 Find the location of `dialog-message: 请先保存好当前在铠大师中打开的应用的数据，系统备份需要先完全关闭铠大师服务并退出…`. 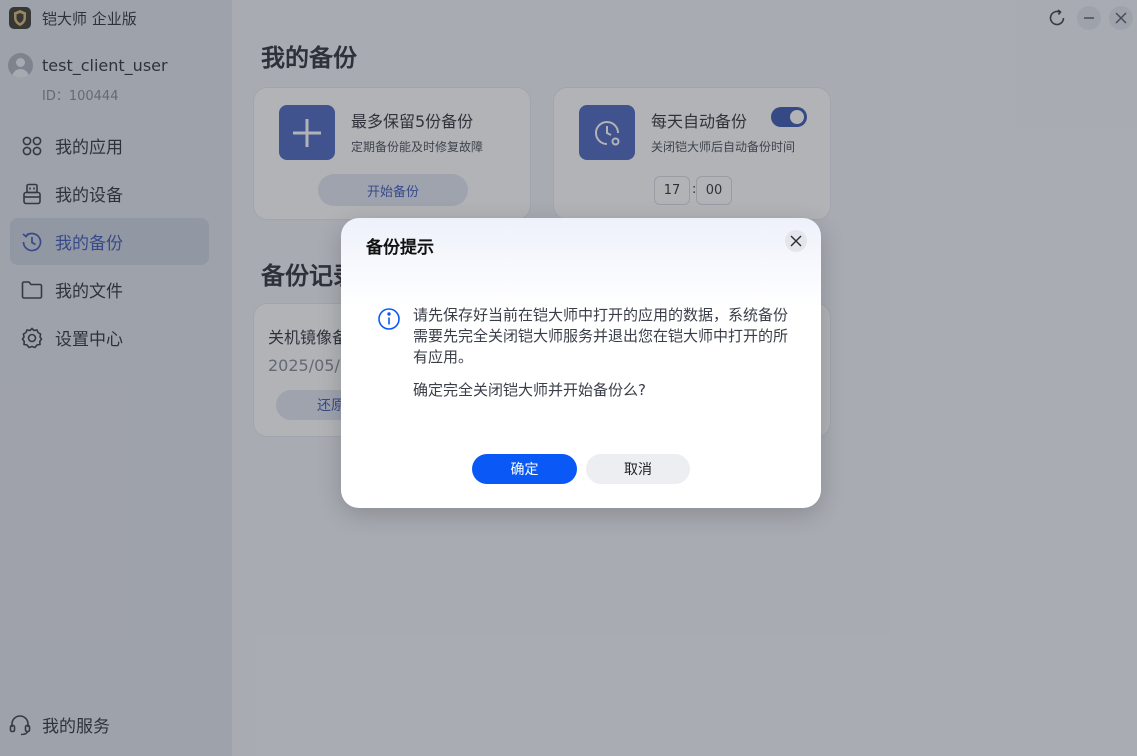

dialog-message: 请先保存好当前在铠大师中打开的应用的数据，系统备份需要先完全关闭铠大师服务并退出… is located at coordinates (601, 336).